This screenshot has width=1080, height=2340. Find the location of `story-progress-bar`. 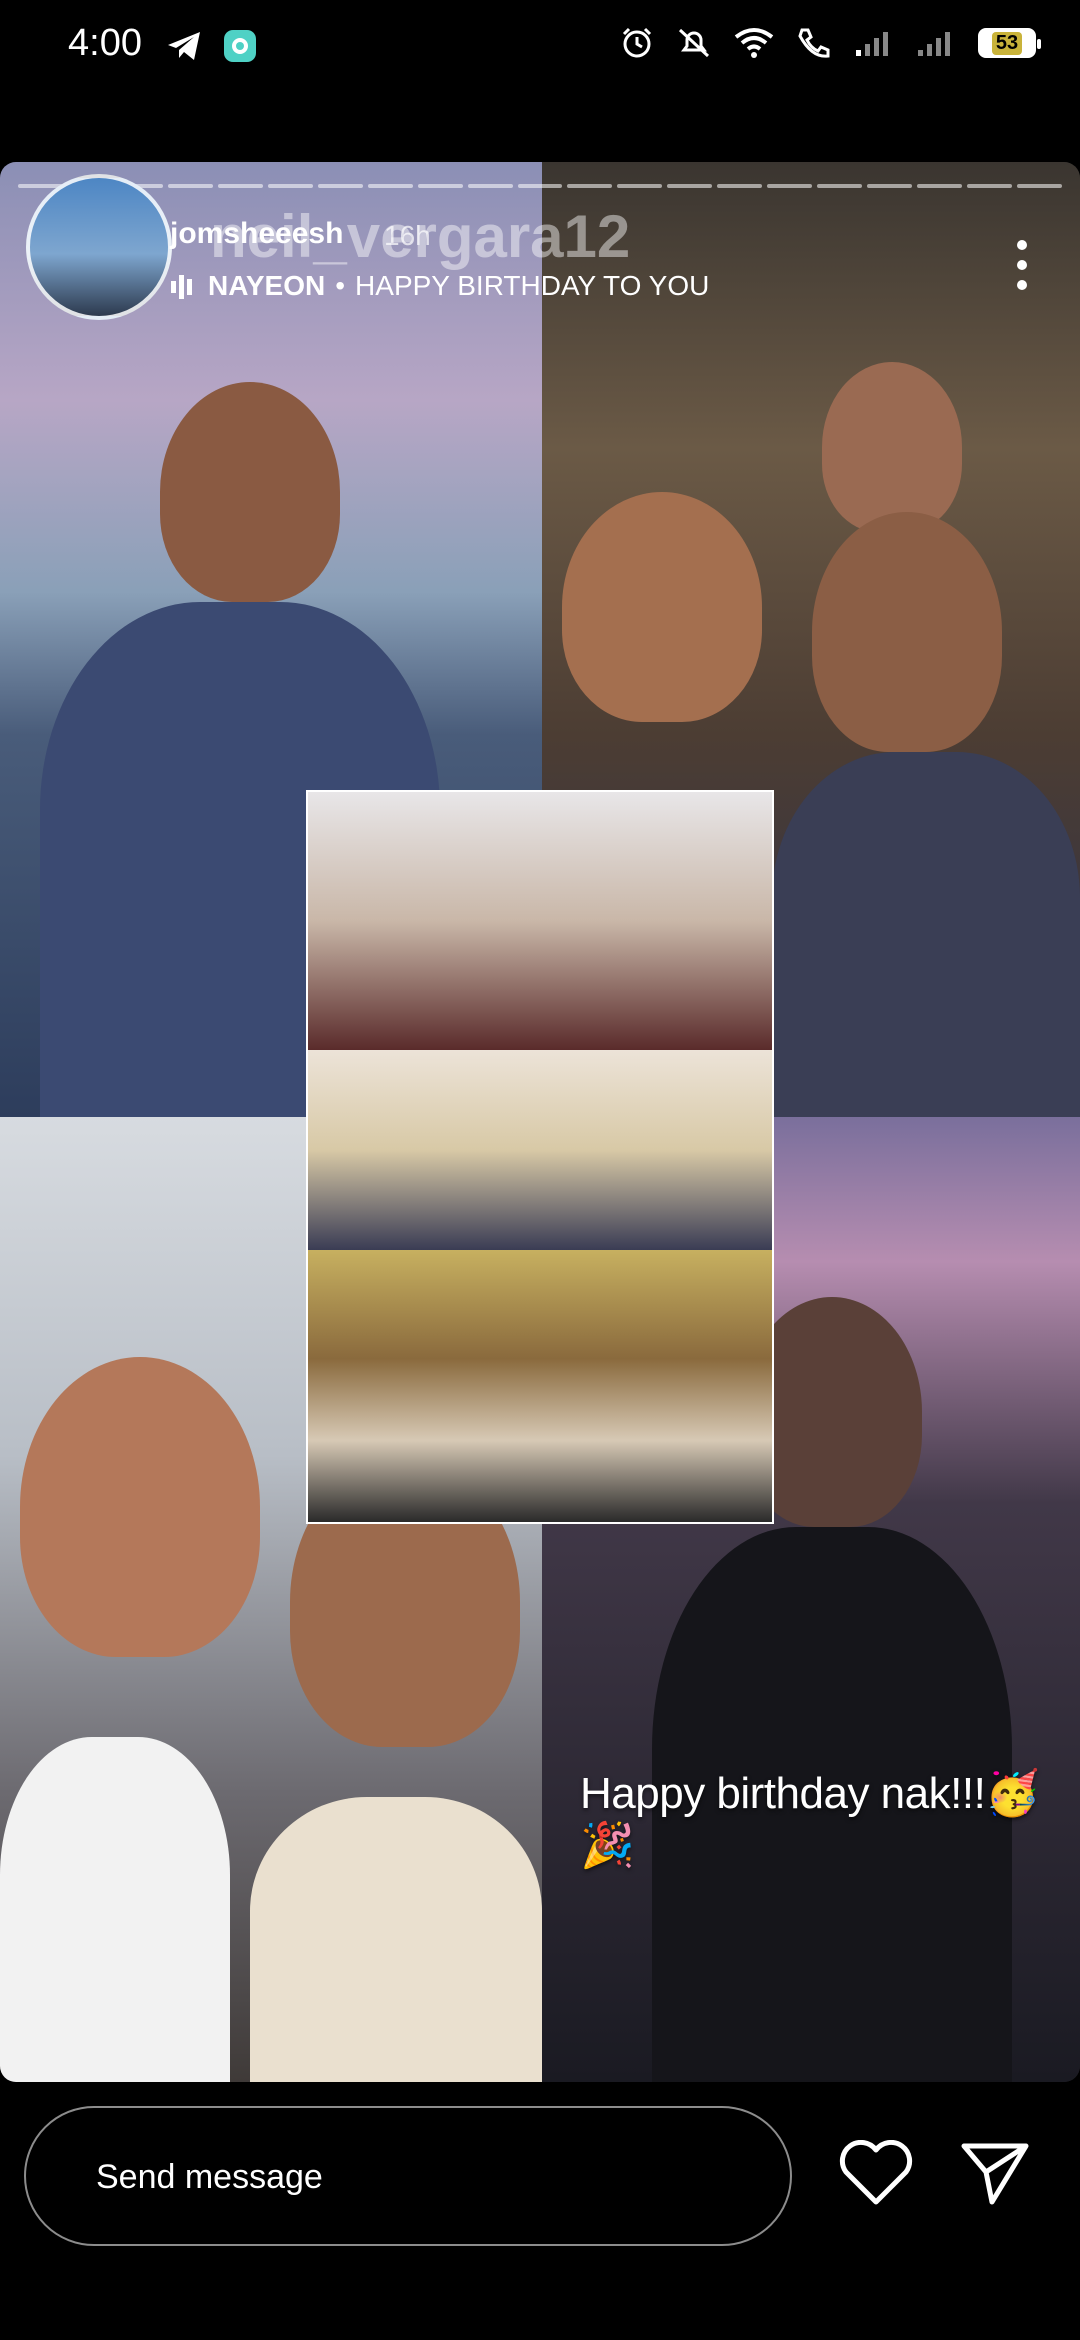

story-progress-bar is located at coordinates (540, 186).